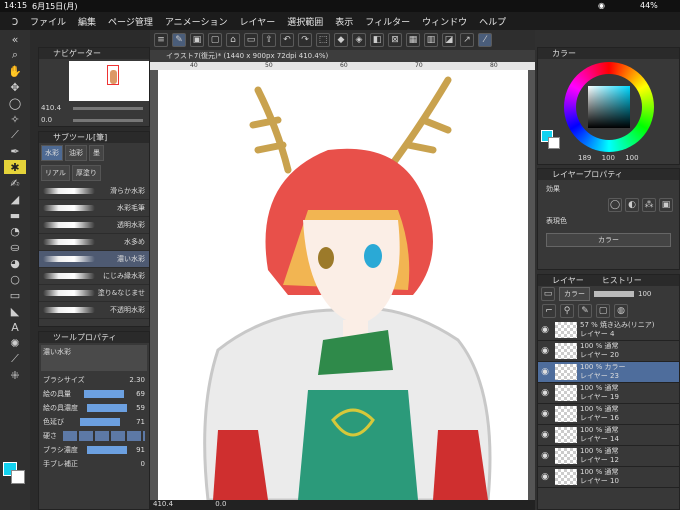 This screenshot has width=680, height=510. Describe the element at coordinates (94, 191) in the screenshot. I see `brush-item: 滑らか水彩` at that location.